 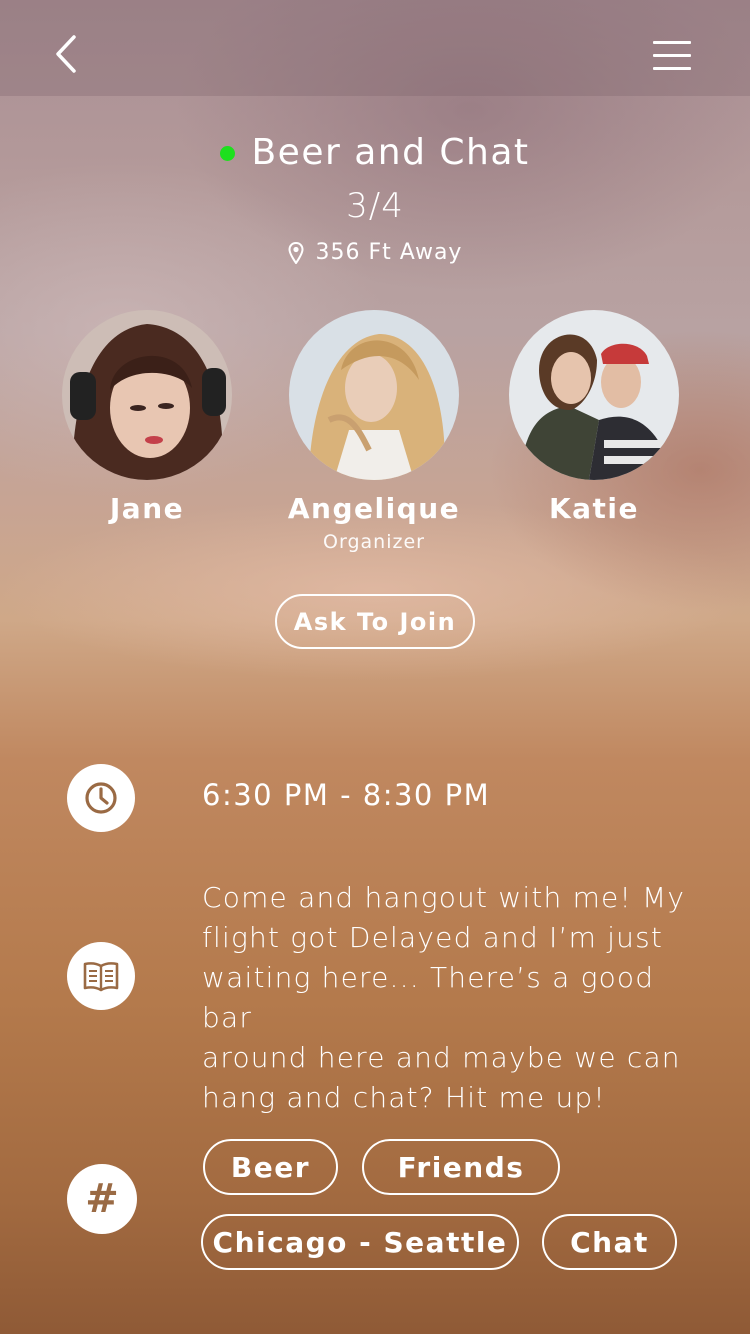 What do you see at coordinates (594, 508) in the screenshot?
I see `attendee-name: Katie` at bounding box center [594, 508].